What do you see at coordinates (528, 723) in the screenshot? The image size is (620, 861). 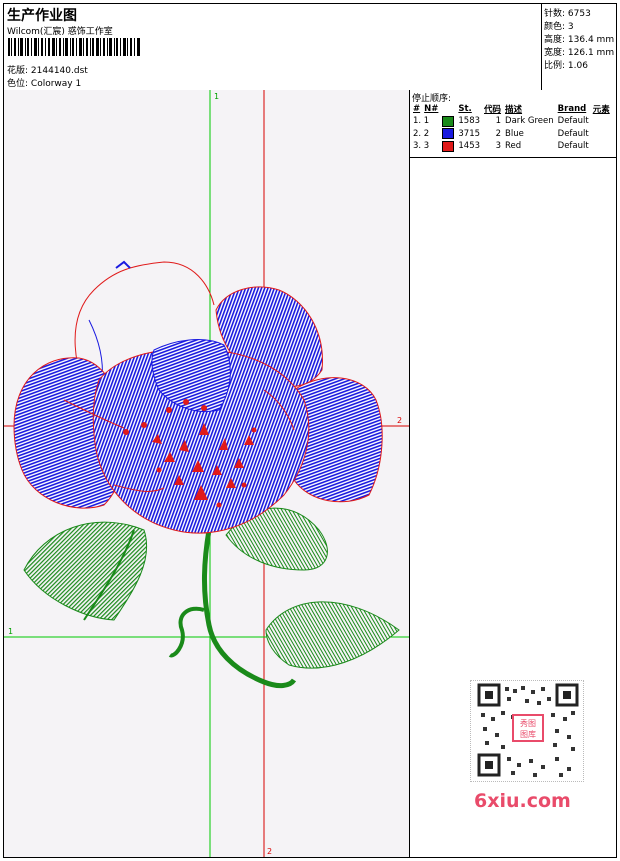 I see `svg-text: 秀图` at bounding box center [528, 723].